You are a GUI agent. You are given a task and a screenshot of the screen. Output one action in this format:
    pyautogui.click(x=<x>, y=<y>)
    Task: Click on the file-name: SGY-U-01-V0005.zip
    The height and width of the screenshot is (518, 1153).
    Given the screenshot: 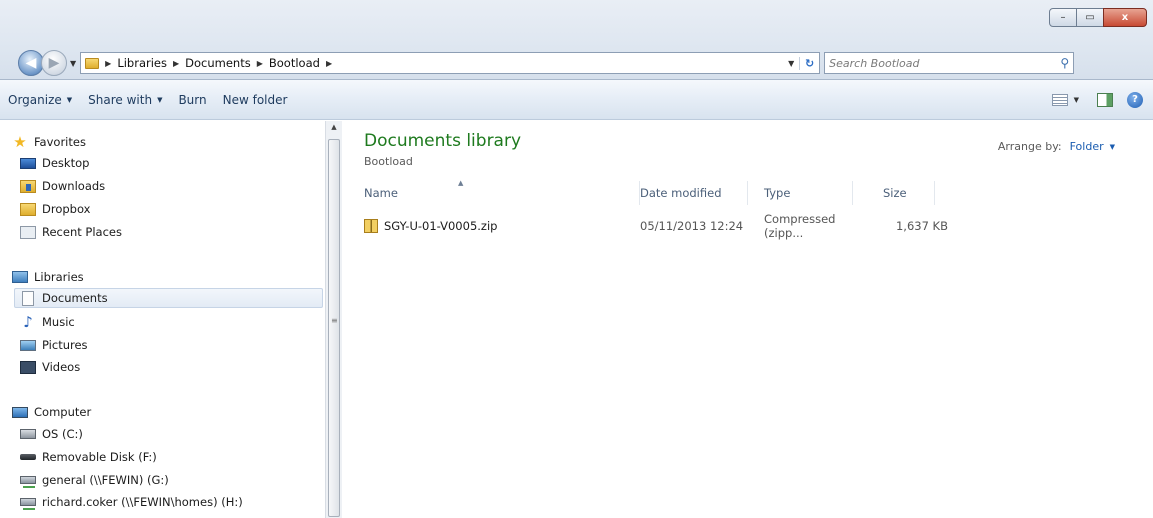 What is the action you would take?
    pyautogui.click(x=441, y=226)
    